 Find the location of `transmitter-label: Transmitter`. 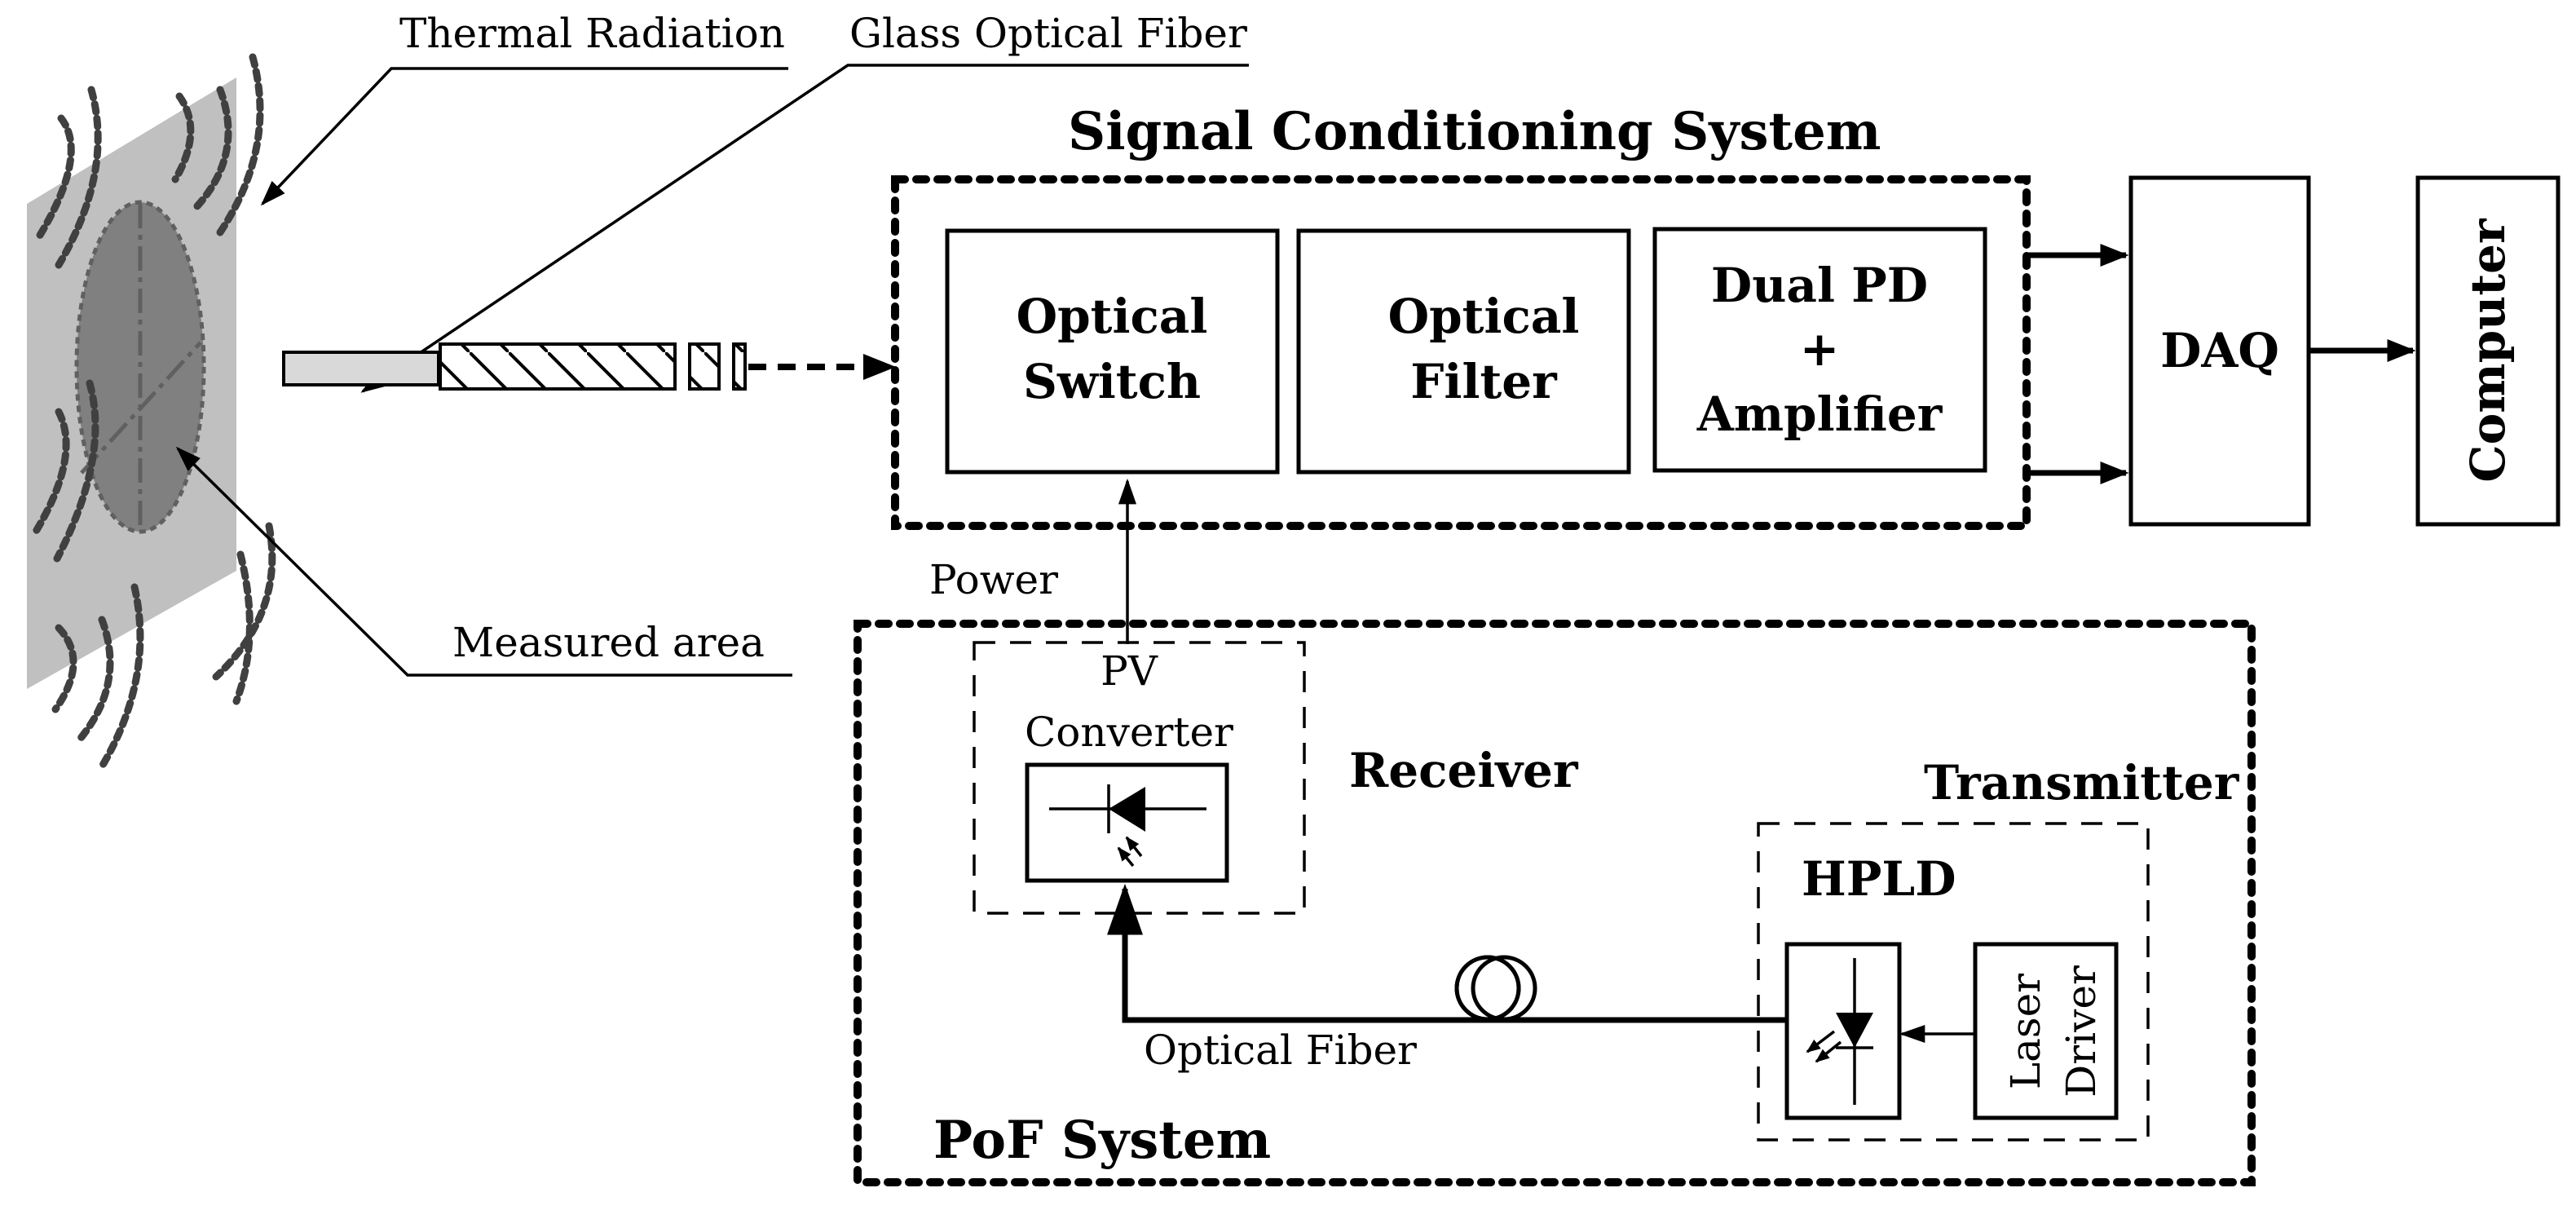

transmitter-label: Transmitter is located at coordinates (2082, 782).